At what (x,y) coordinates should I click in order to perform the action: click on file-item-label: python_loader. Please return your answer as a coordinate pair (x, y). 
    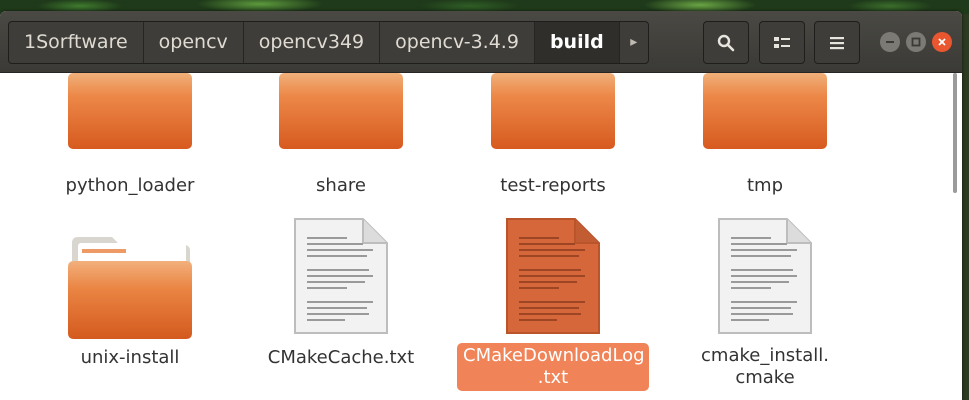
    Looking at the image, I should click on (130, 185).